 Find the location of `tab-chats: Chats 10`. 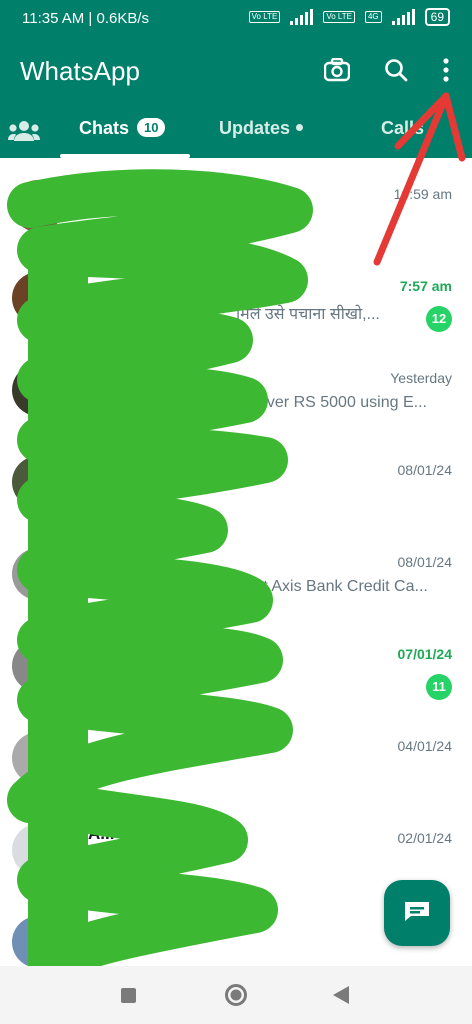

tab-chats: Chats 10 is located at coordinates (122, 128).